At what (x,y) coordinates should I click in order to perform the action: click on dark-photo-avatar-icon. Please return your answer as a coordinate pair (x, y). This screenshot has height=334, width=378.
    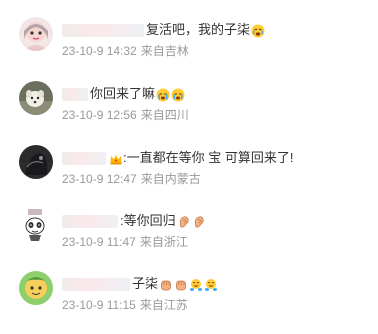
    Looking at the image, I should click on (36, 162).